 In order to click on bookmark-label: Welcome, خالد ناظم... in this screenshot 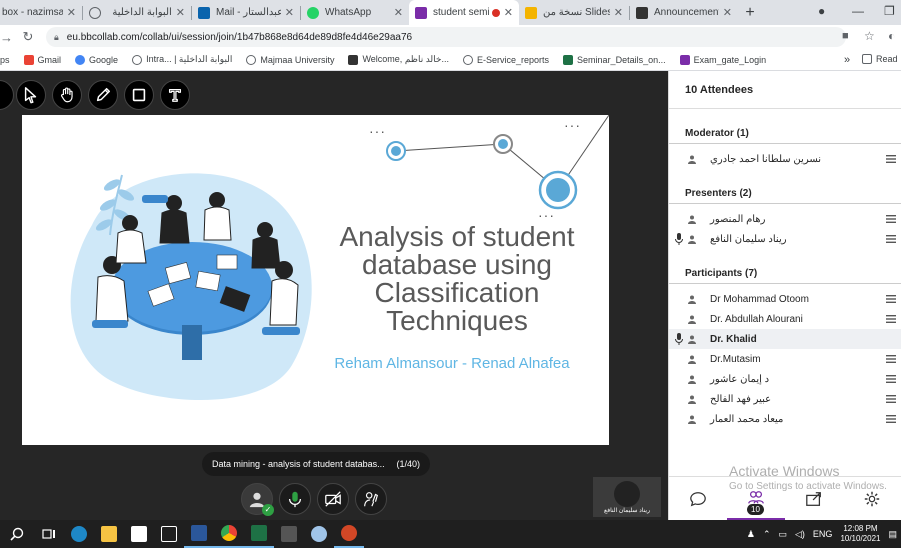, I will do `click(406, 59)`.